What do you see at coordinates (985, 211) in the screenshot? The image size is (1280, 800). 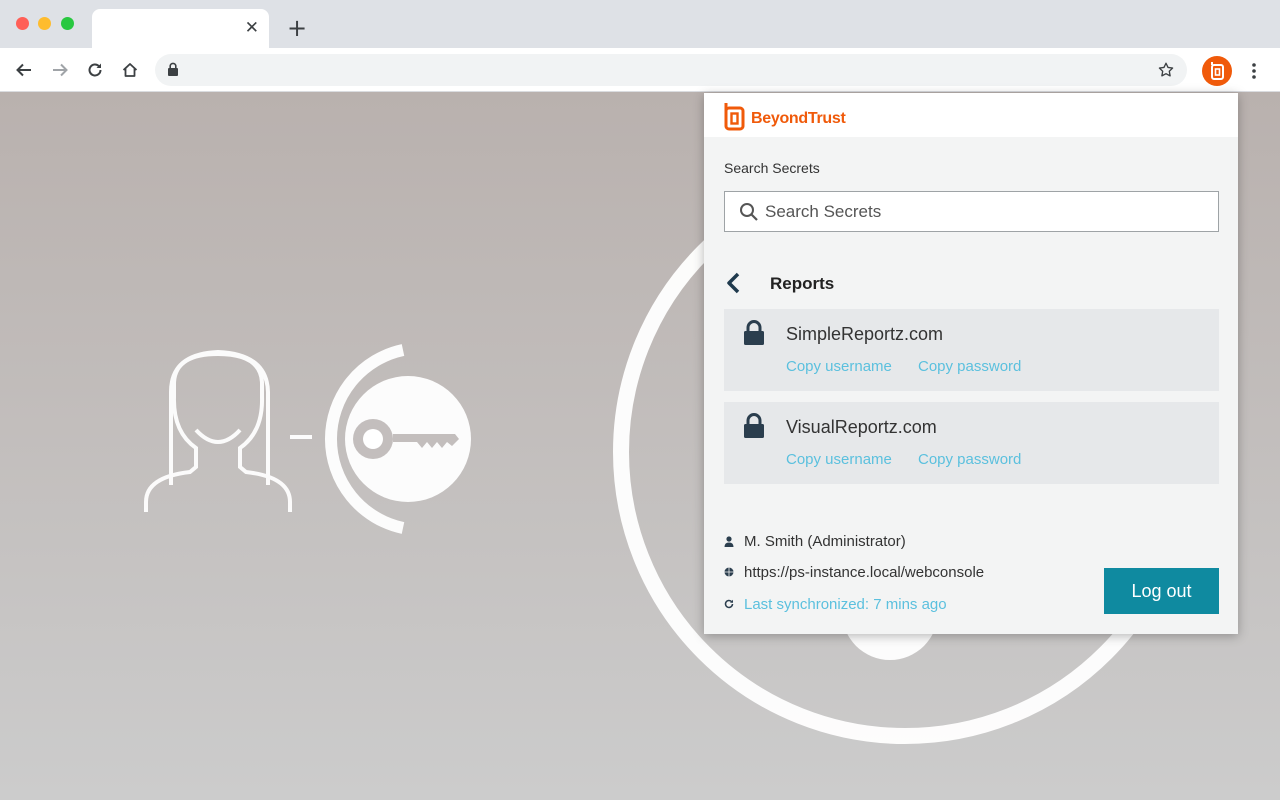 I see `search-input` at bounding box center [985, 211].